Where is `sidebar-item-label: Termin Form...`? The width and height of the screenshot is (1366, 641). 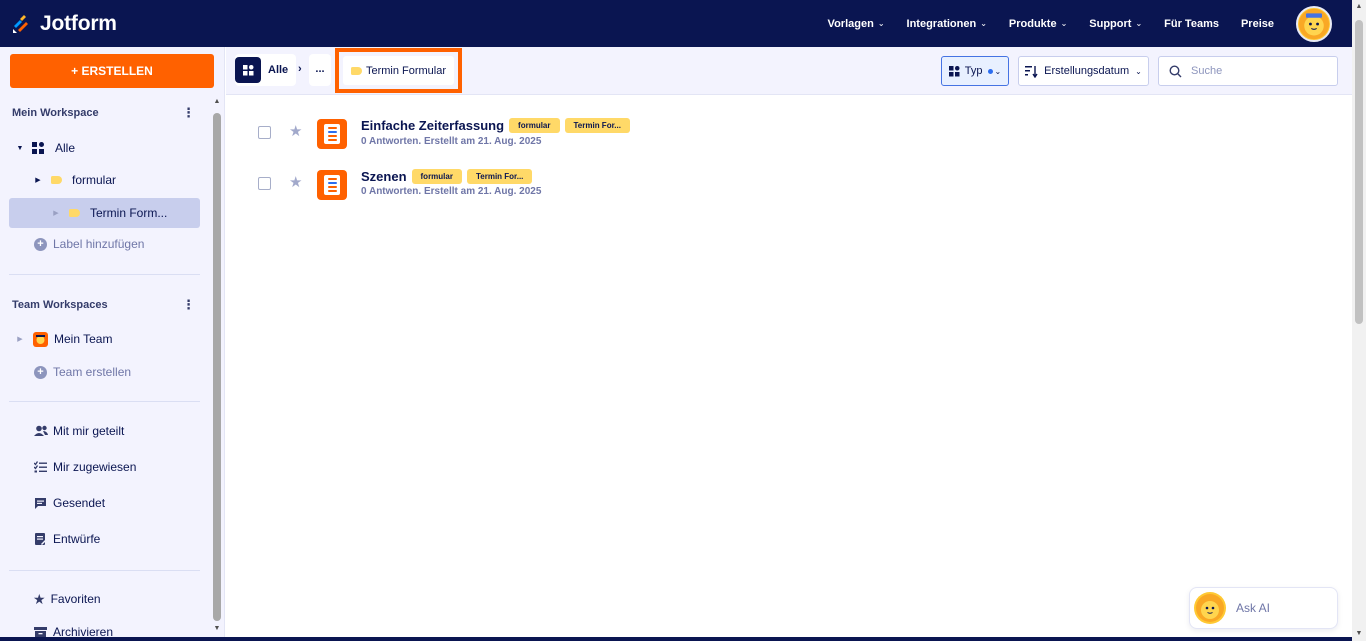
sidebar-item-label: Termin Form... is located at coordinates (129, 213).